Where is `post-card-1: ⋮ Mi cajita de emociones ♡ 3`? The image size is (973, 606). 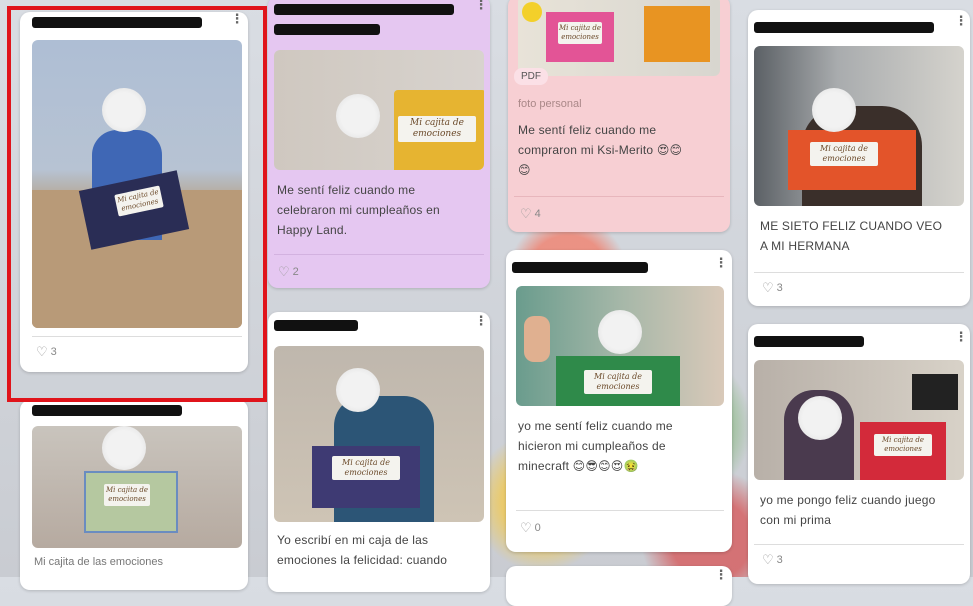
post-card-1: ⋮ Mi cajita de emociones ♡ 3 is located at coordinates (134, 192).